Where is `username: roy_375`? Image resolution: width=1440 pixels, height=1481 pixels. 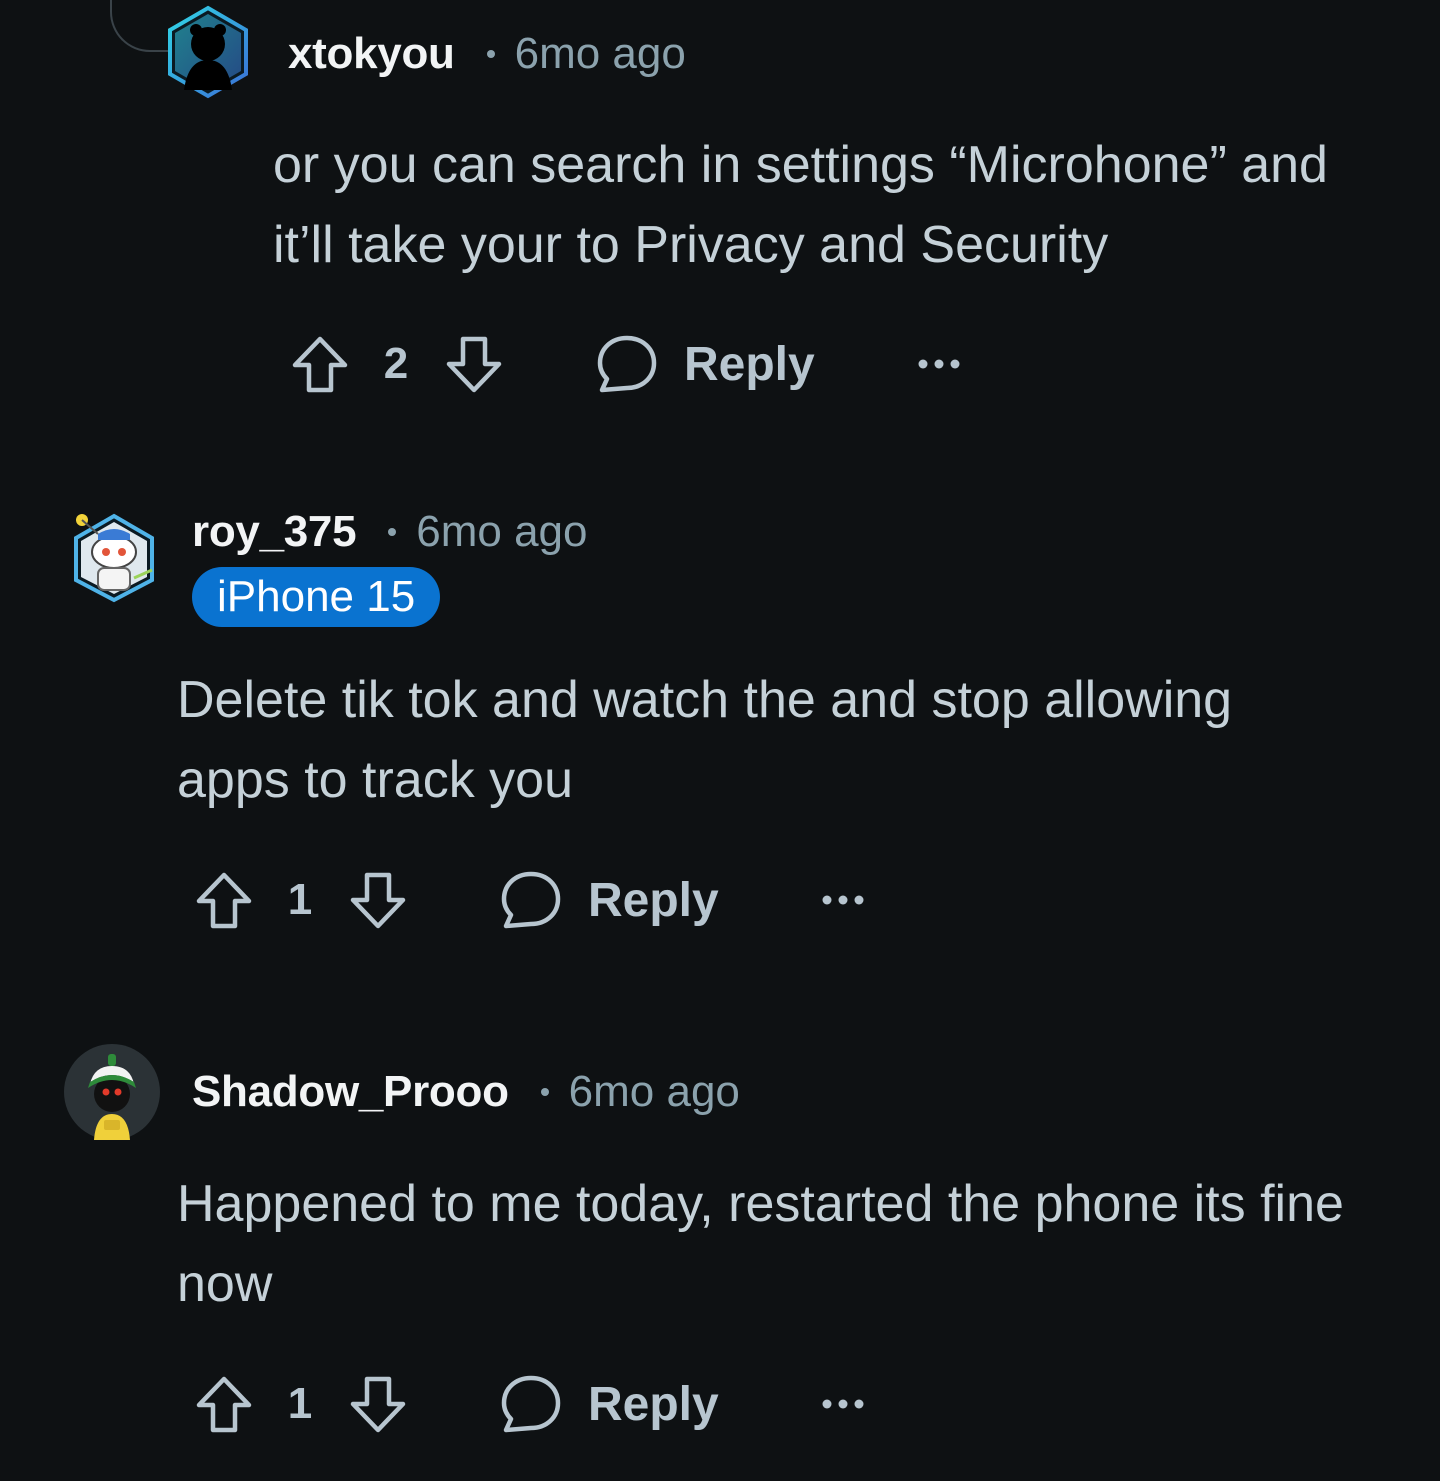 username: roy_375 is located at coordinates (274, 532).